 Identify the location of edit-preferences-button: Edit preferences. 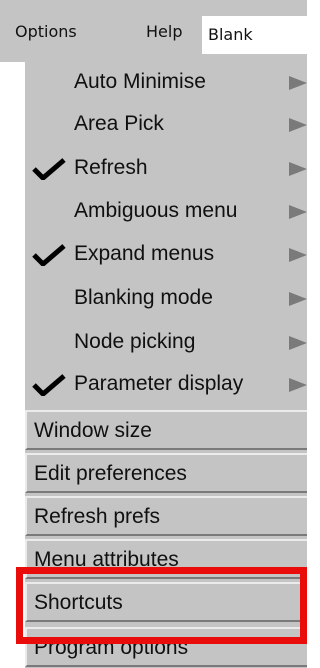
(166, 473).